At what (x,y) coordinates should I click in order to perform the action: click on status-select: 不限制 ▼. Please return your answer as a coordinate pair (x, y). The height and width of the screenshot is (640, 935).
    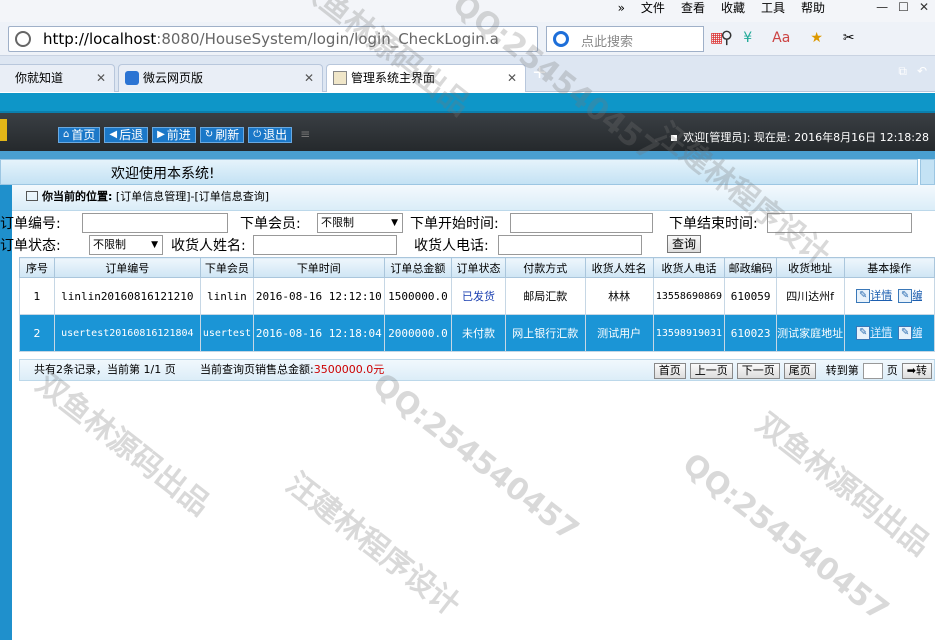
    Looking at the image, I should click on (126, 245).